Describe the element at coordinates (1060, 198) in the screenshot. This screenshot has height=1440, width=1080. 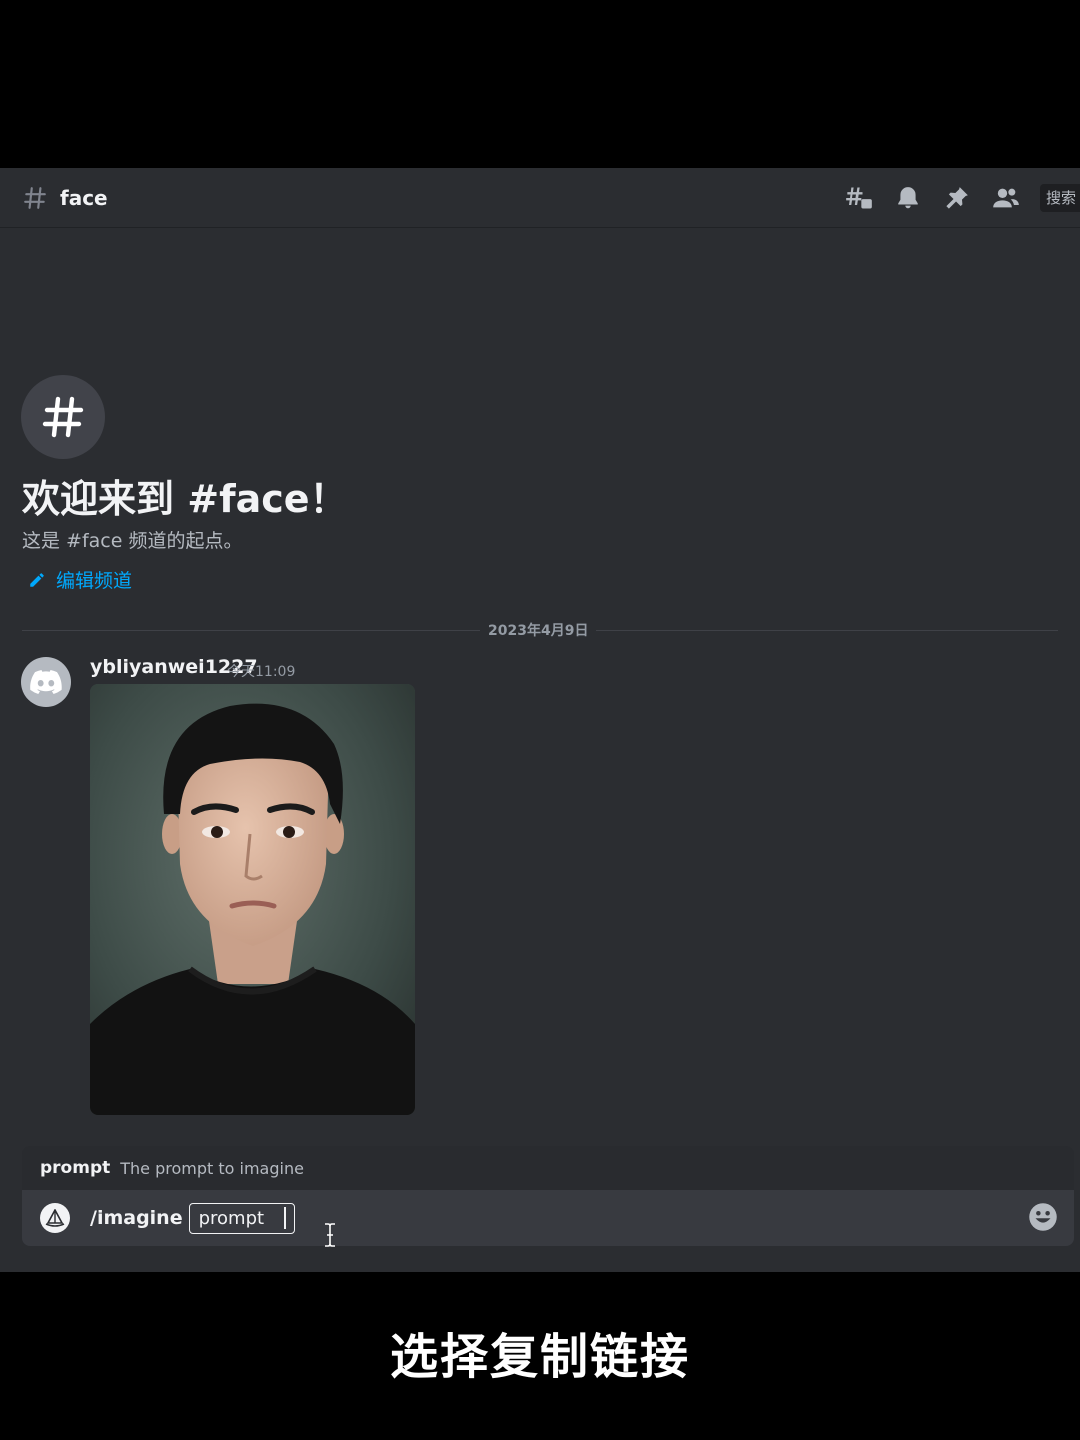
I see `search-input: 搜索` at that location.